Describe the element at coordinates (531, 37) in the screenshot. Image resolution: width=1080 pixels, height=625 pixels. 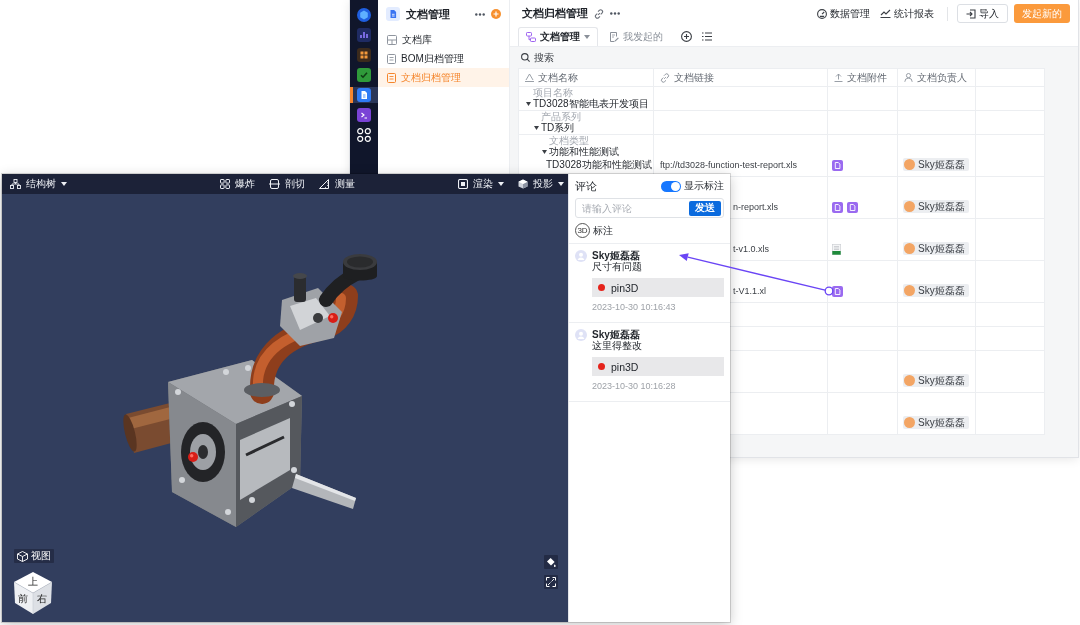
I see `flow-icon` at that location.